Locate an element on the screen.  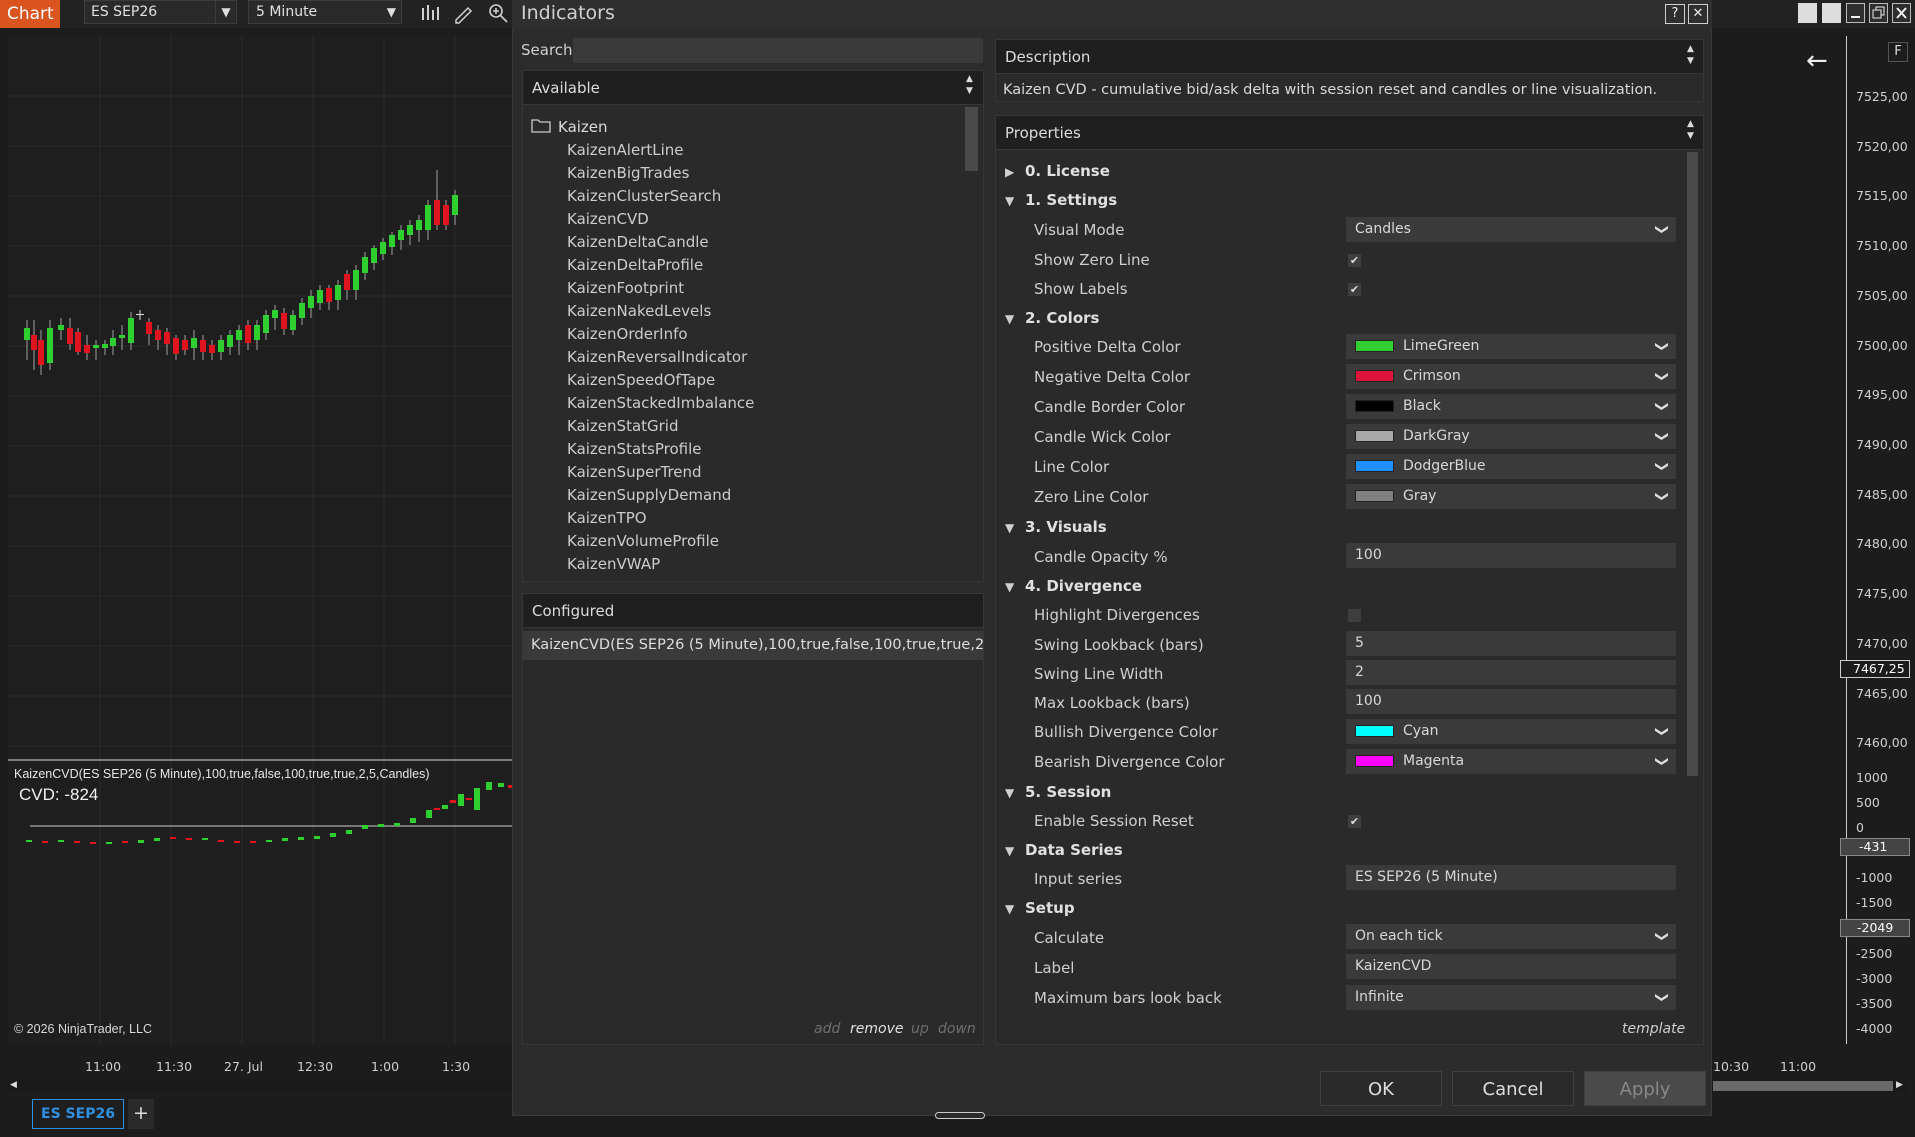
properties-scroll-thumb is located at coordinates (1692, 464).